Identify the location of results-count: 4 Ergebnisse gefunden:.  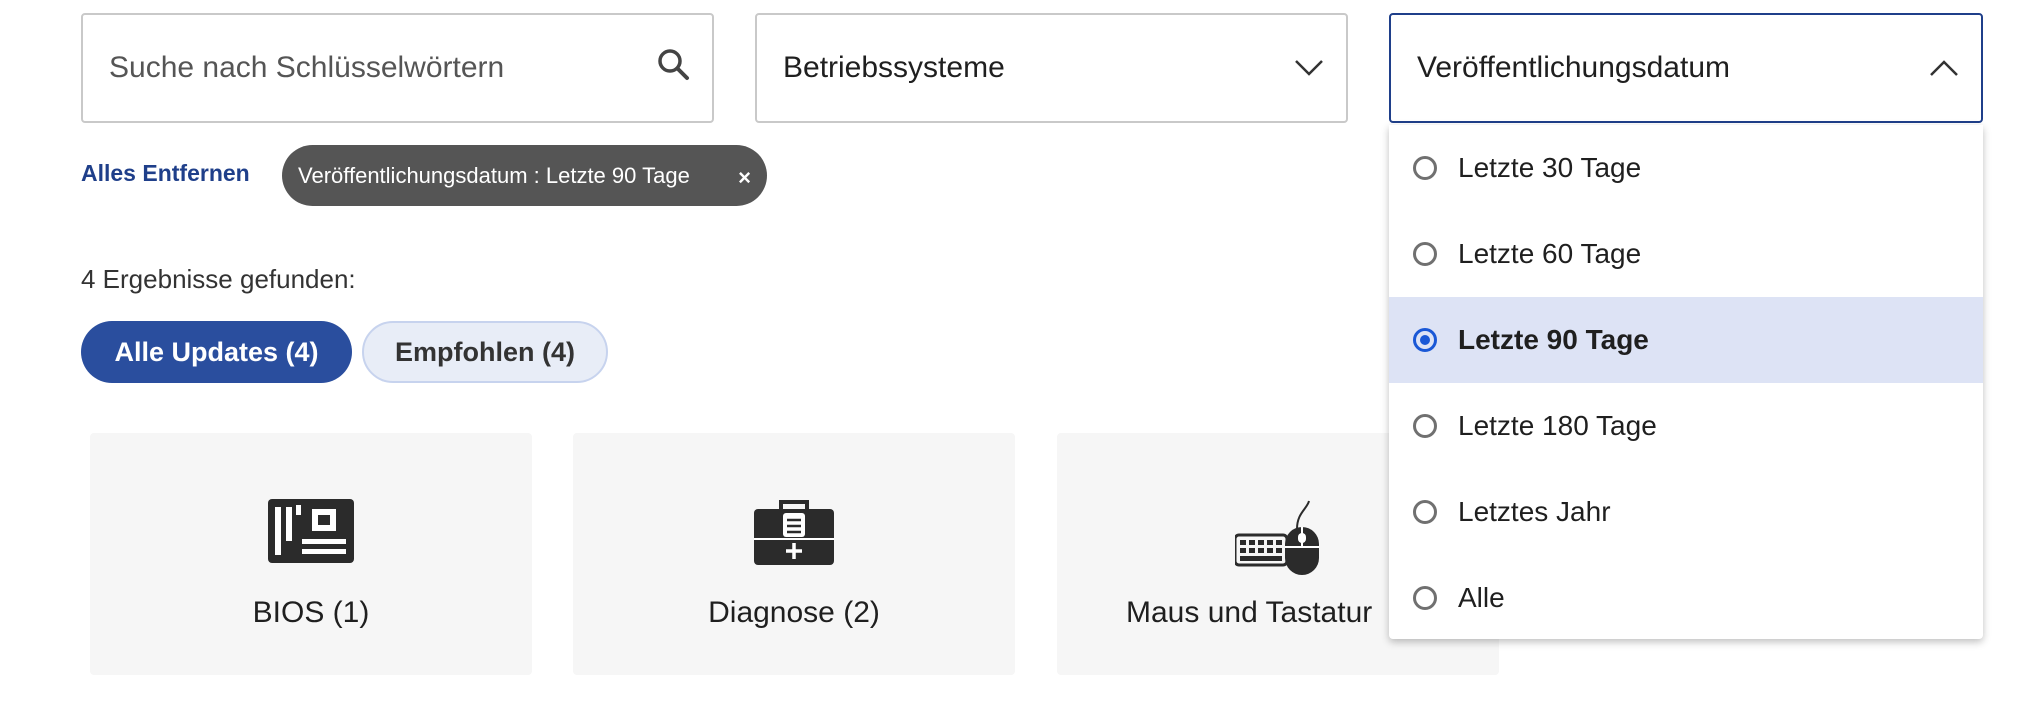
(218, 279).